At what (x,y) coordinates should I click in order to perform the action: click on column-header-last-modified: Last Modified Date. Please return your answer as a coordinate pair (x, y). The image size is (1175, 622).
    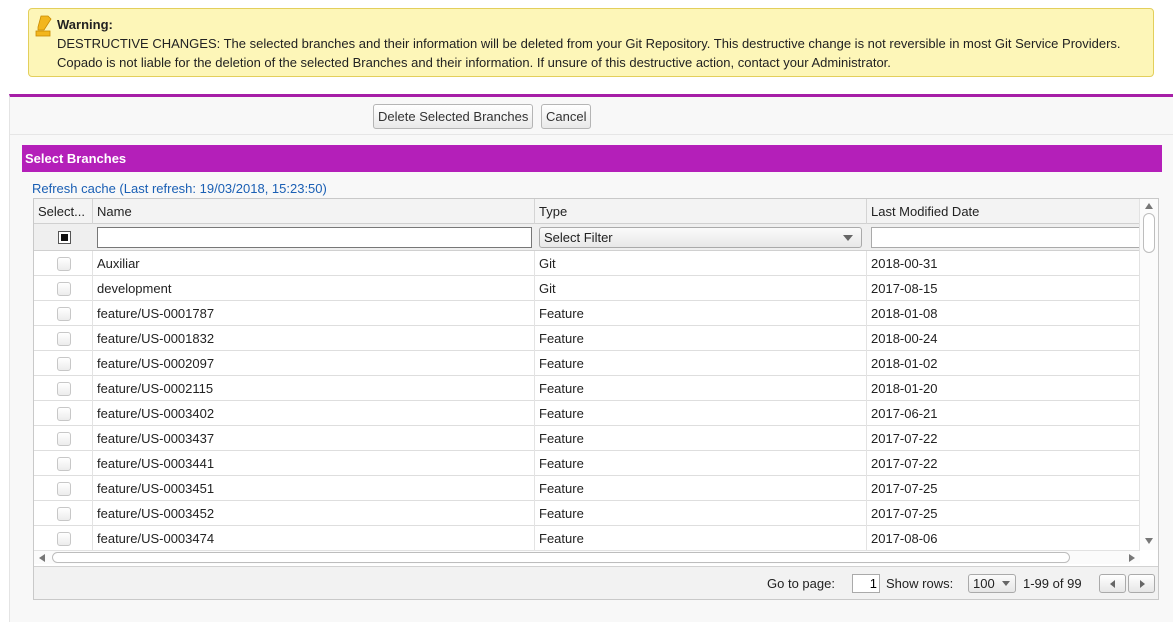
    Looking at the image, I should click on (1003, 211).